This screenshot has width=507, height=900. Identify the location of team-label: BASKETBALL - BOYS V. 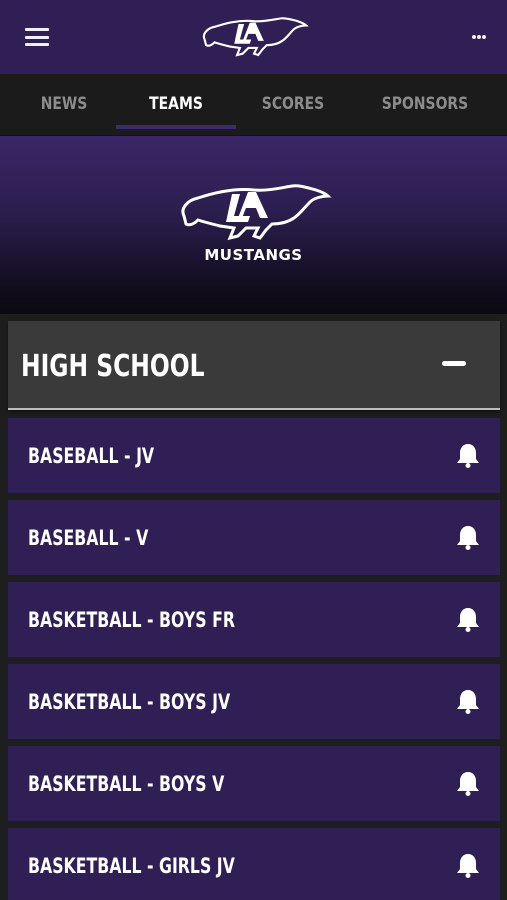
(126, 784).